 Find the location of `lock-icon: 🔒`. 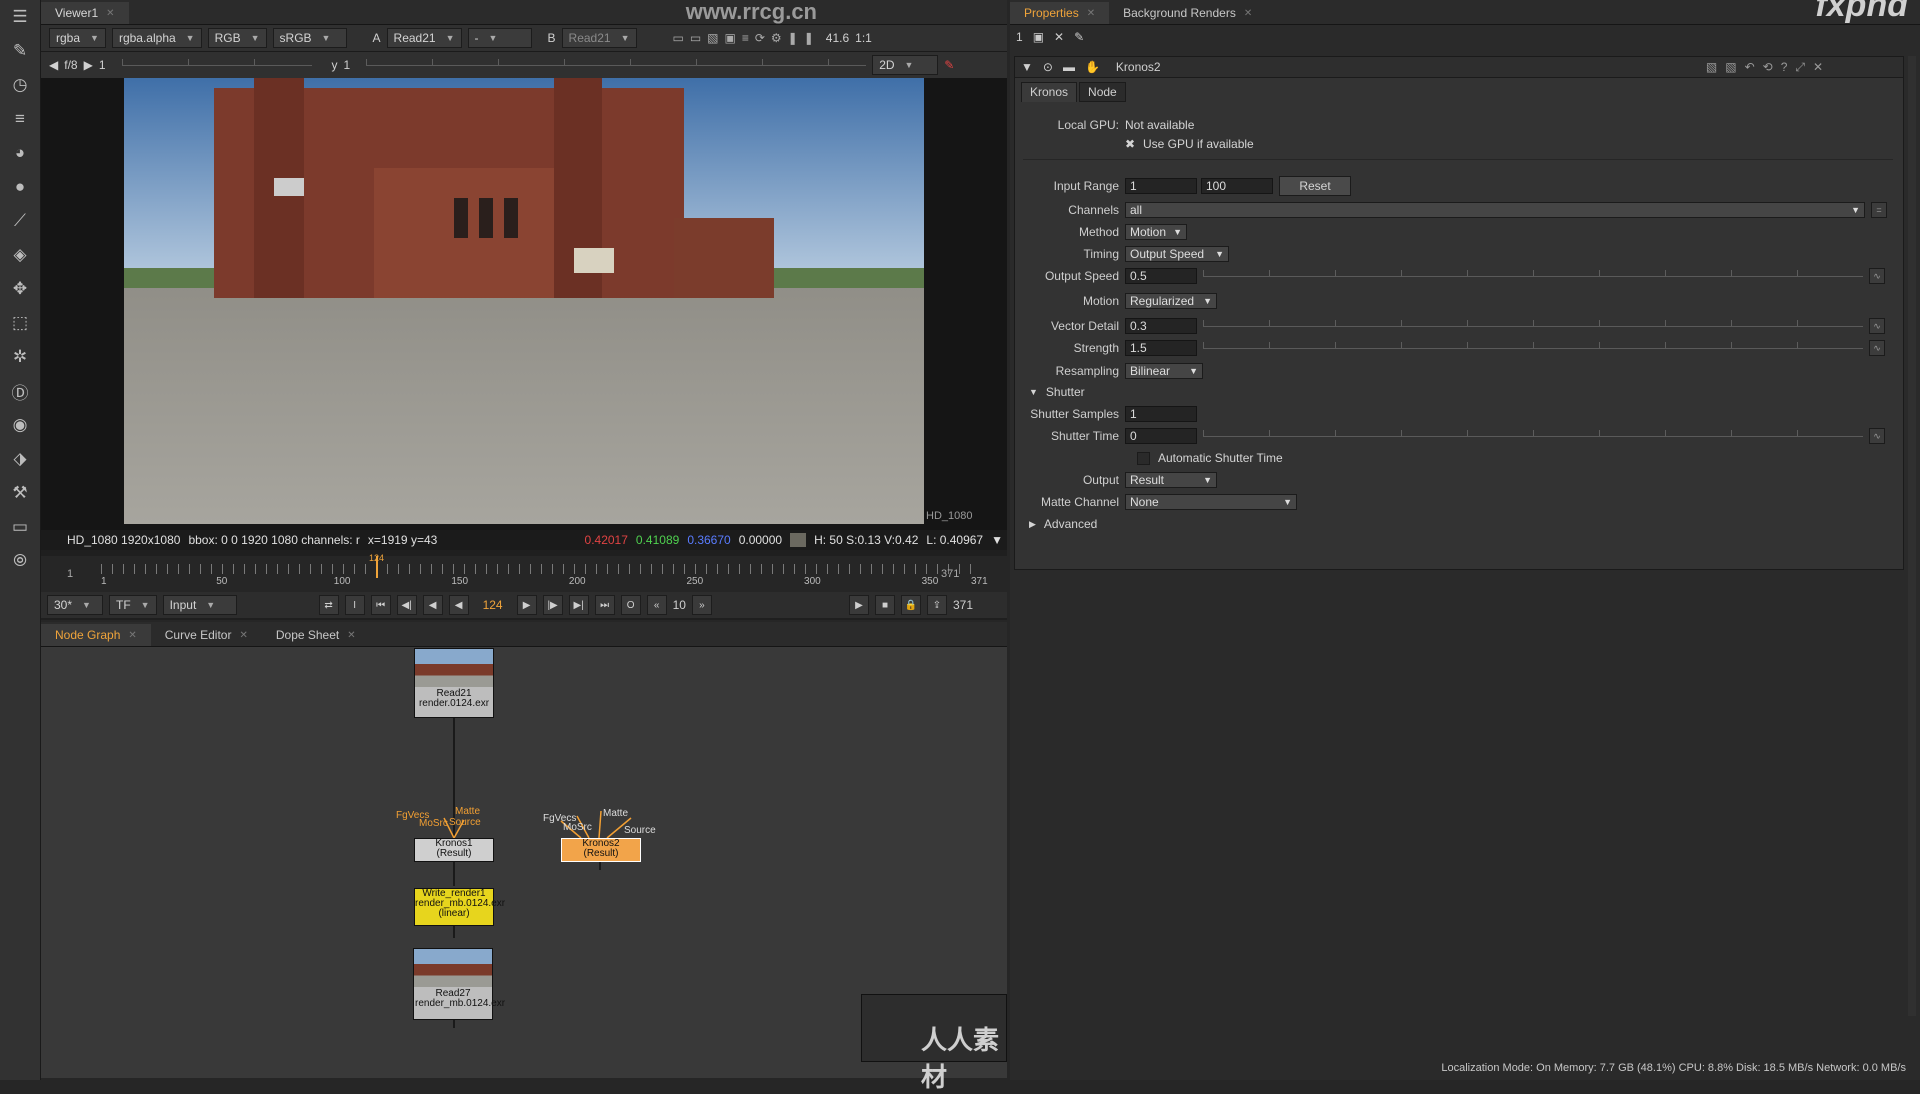

lock-icon: 🔒 is located at coordinates (910, 605).